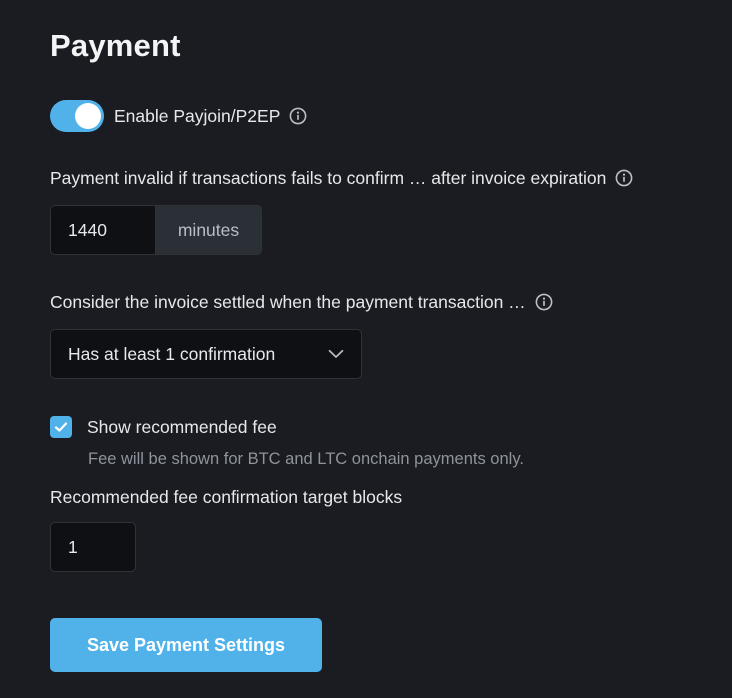  I want to click on settled-select-value: Has at least 1 confirmation, so click(172, 353).